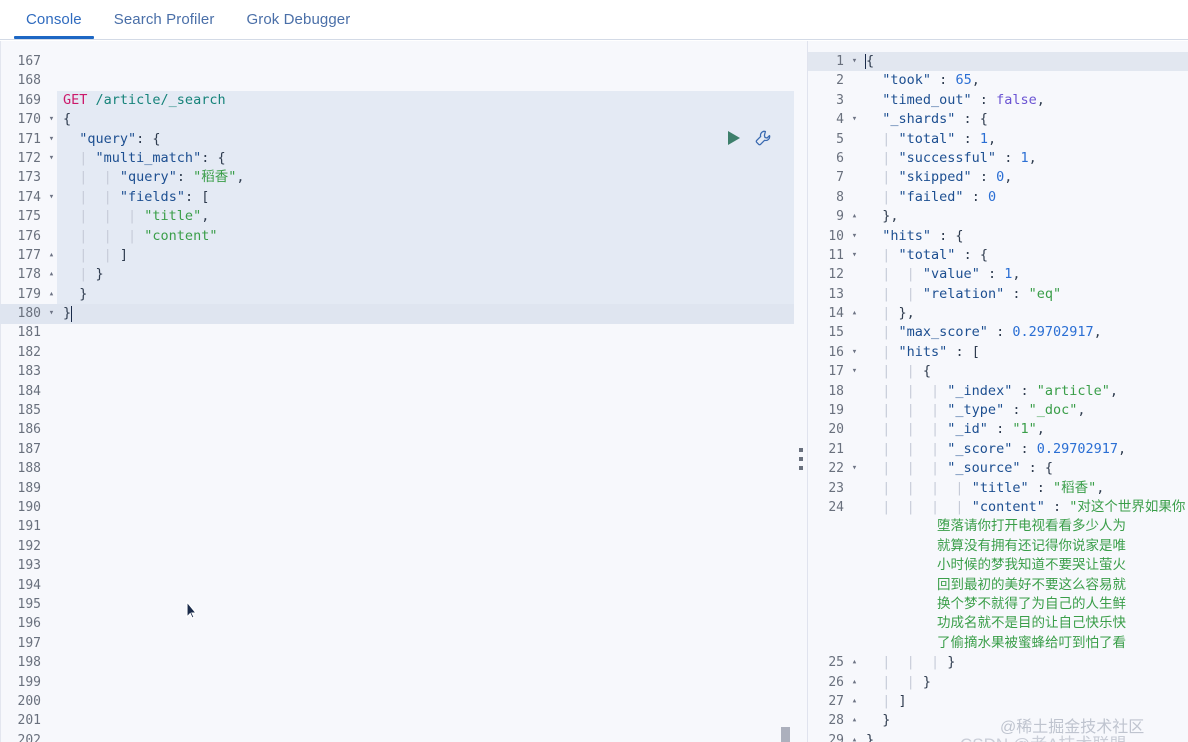  What do you see at coordinates (998, 585) in the screenshot?
I see `code-line: 回到最初的美好不要这么容易就` at bounding box center [998, 585].